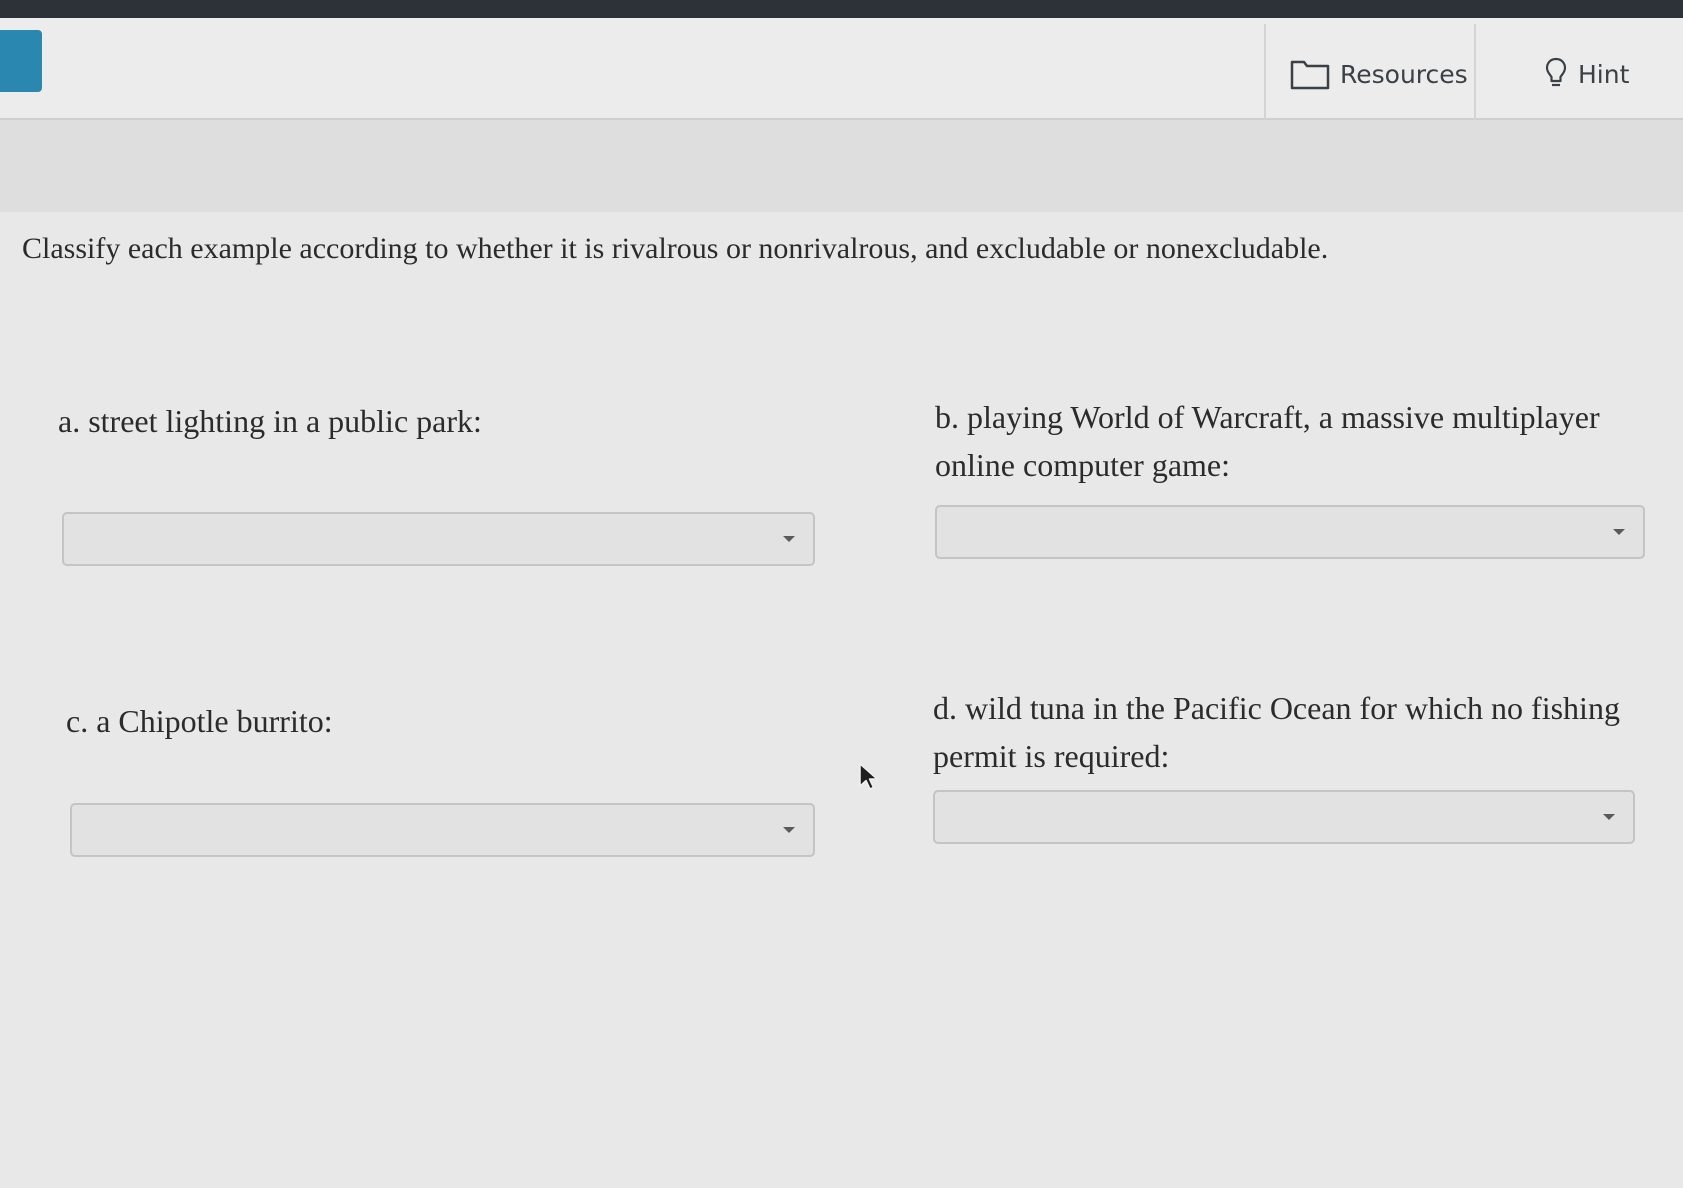 The image size is (1683, 1188). I want to click on window-top-bar, so click(841, 9).